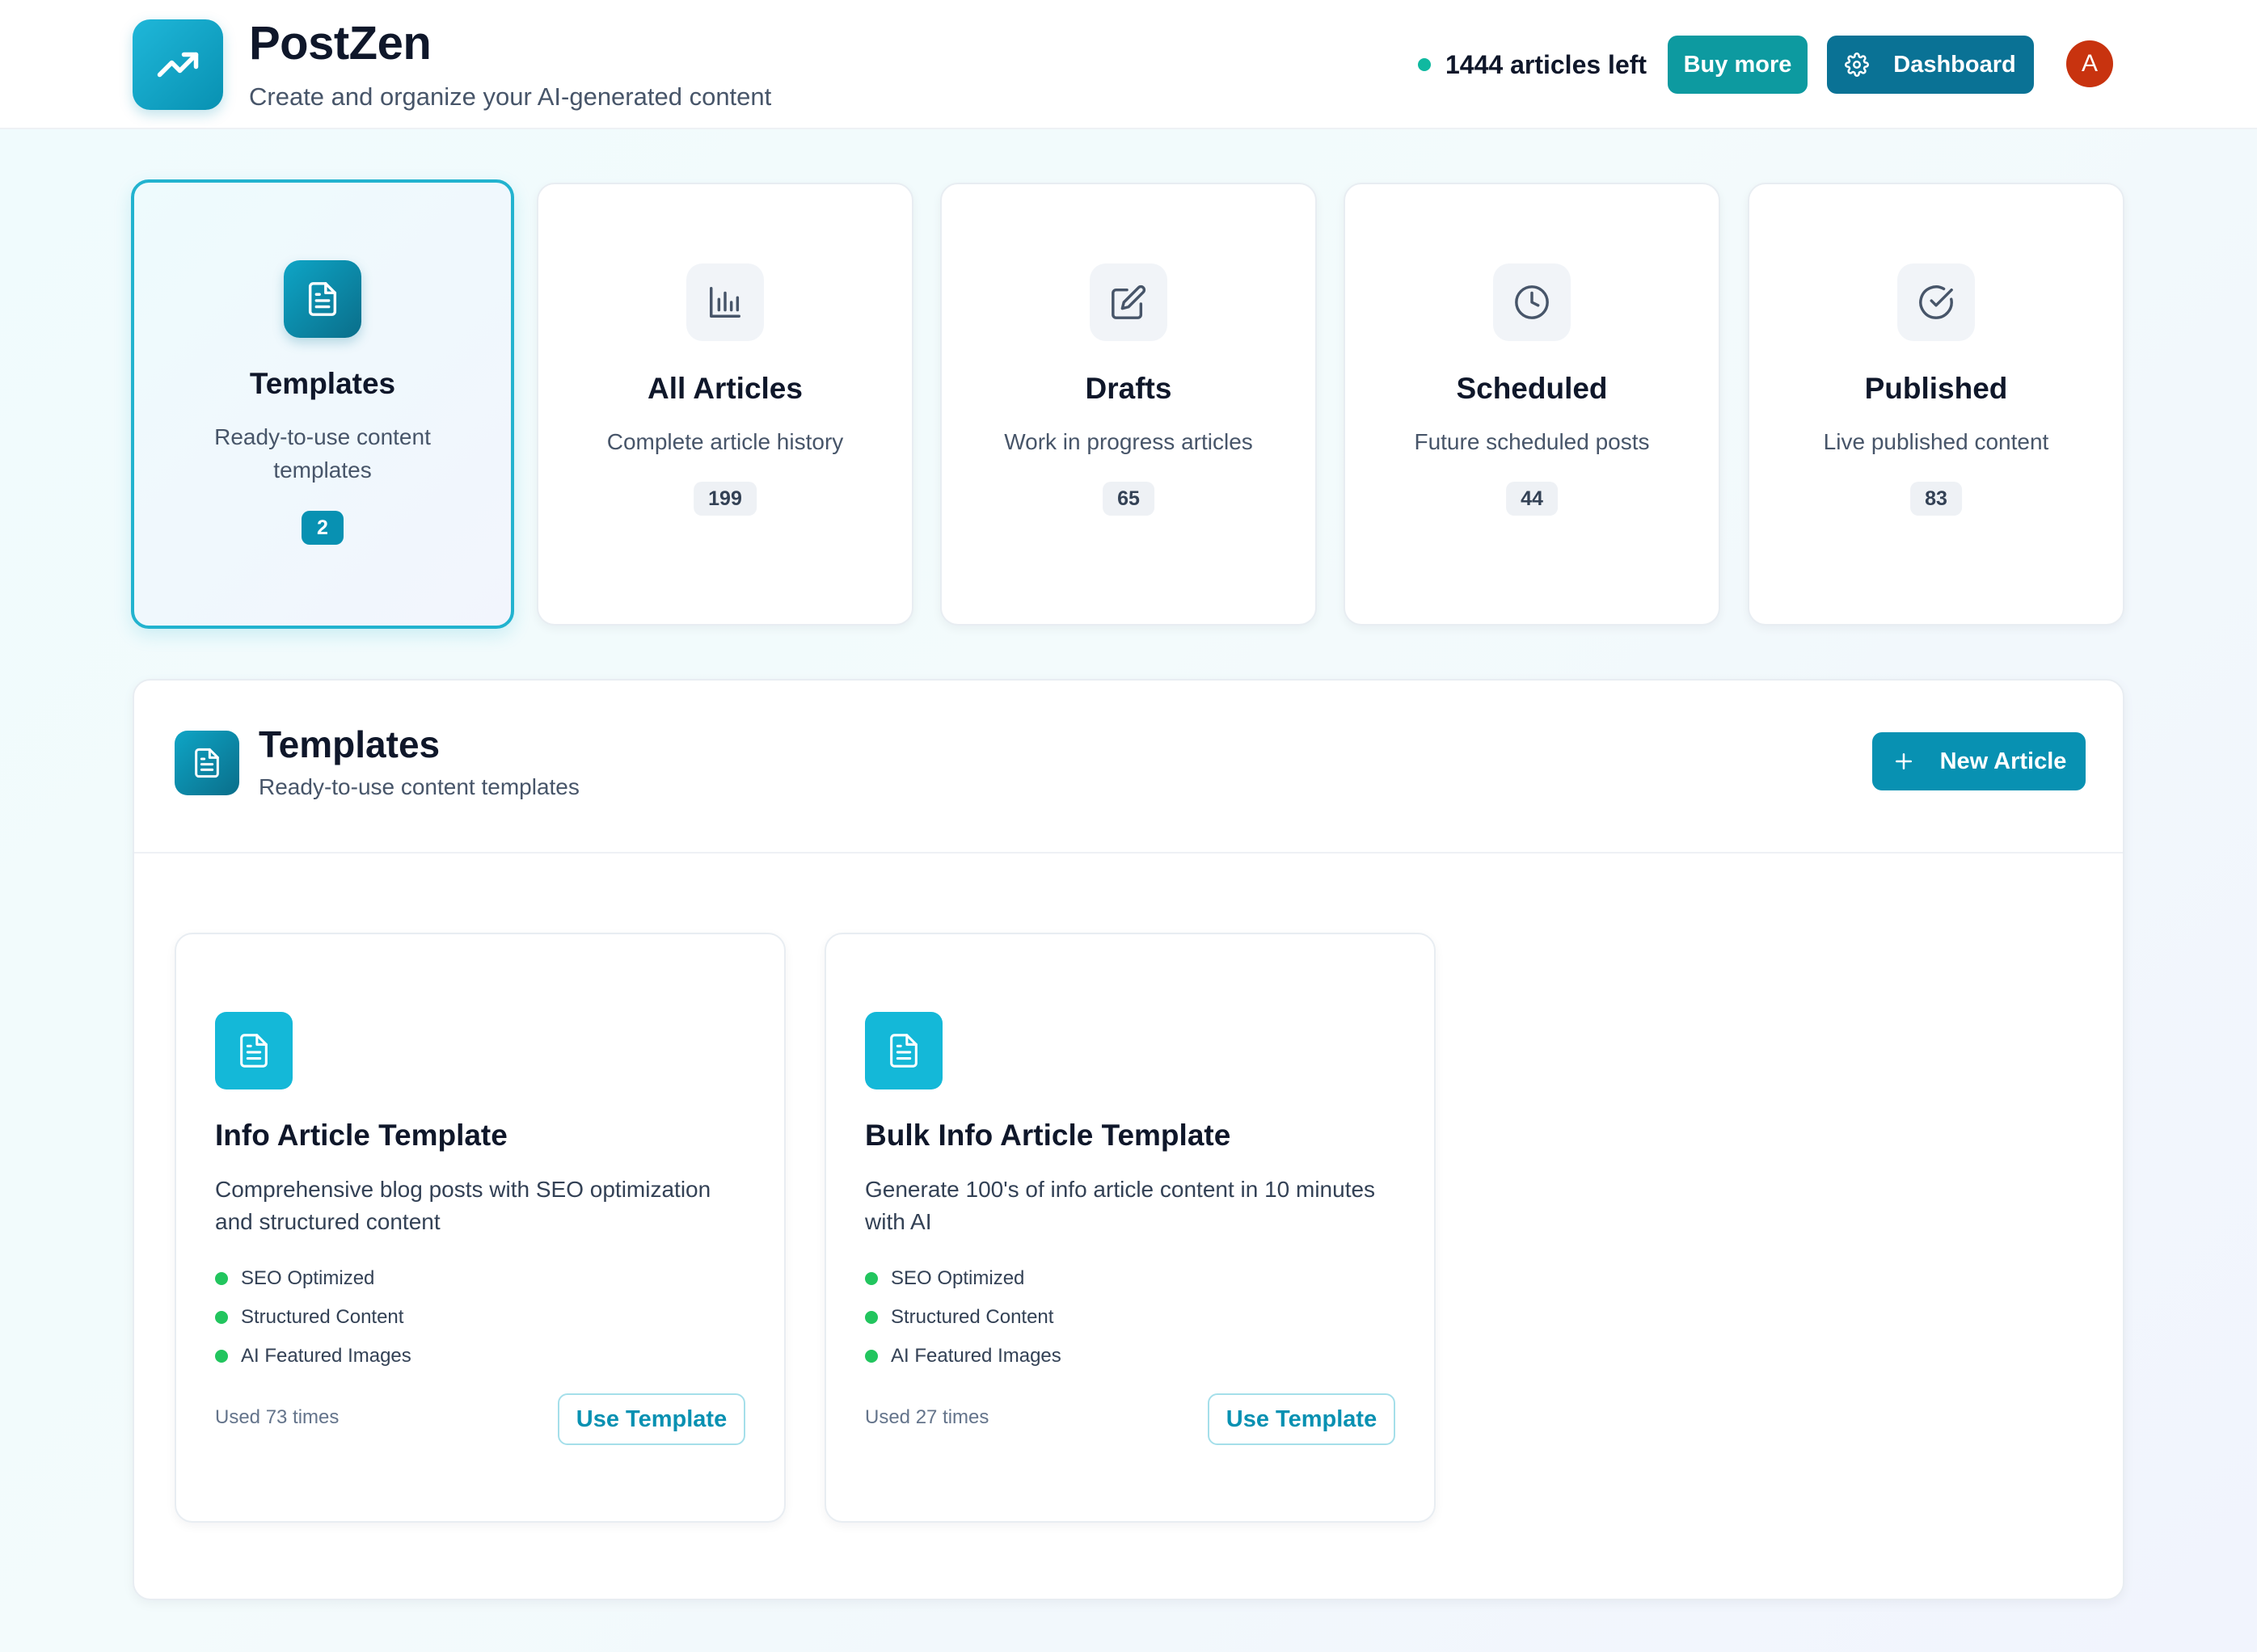 This screenshot has height=1652, width=2257. Describe the element at coordinates (1903, 761) in the screenshot. I see `plus-icon` at that location.